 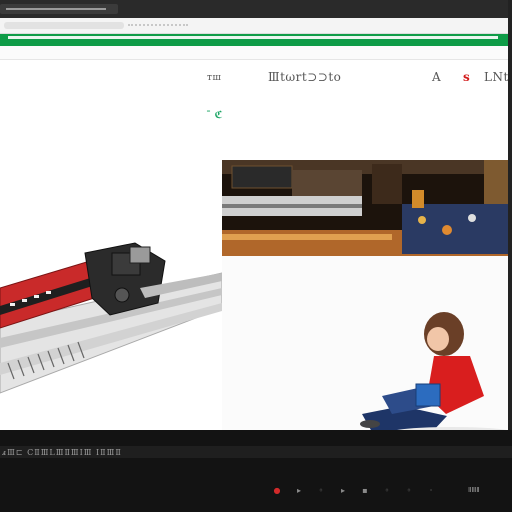 What do you see at coordinates (354, 491) in the screenshot?
I see `system-tray: ● ▸ ◦ ▸ ▪ ◦ ◦ ·` at bounding box center [354, 491].